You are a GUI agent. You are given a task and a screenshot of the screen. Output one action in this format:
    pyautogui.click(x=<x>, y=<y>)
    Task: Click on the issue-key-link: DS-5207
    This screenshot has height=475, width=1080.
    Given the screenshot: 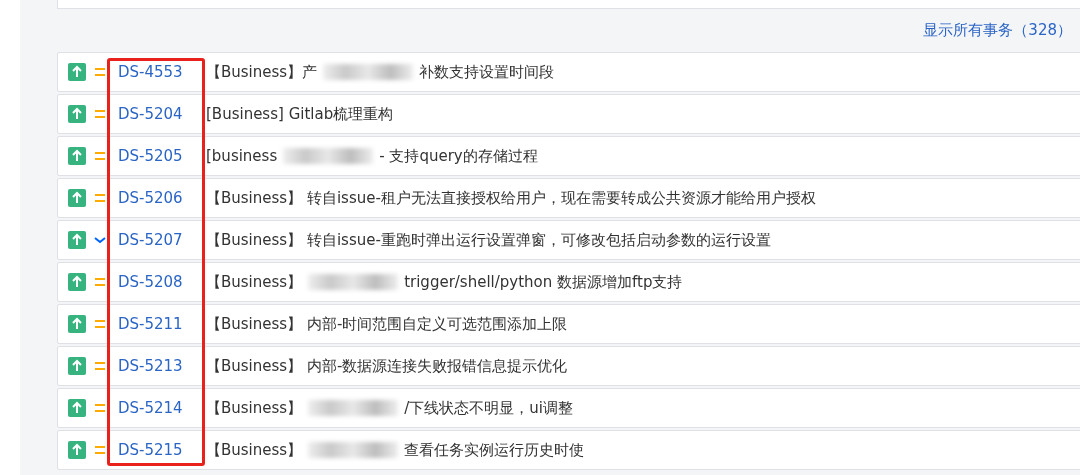 What is the action you would take?
    pyautogui.click(x=162, y=240)
    